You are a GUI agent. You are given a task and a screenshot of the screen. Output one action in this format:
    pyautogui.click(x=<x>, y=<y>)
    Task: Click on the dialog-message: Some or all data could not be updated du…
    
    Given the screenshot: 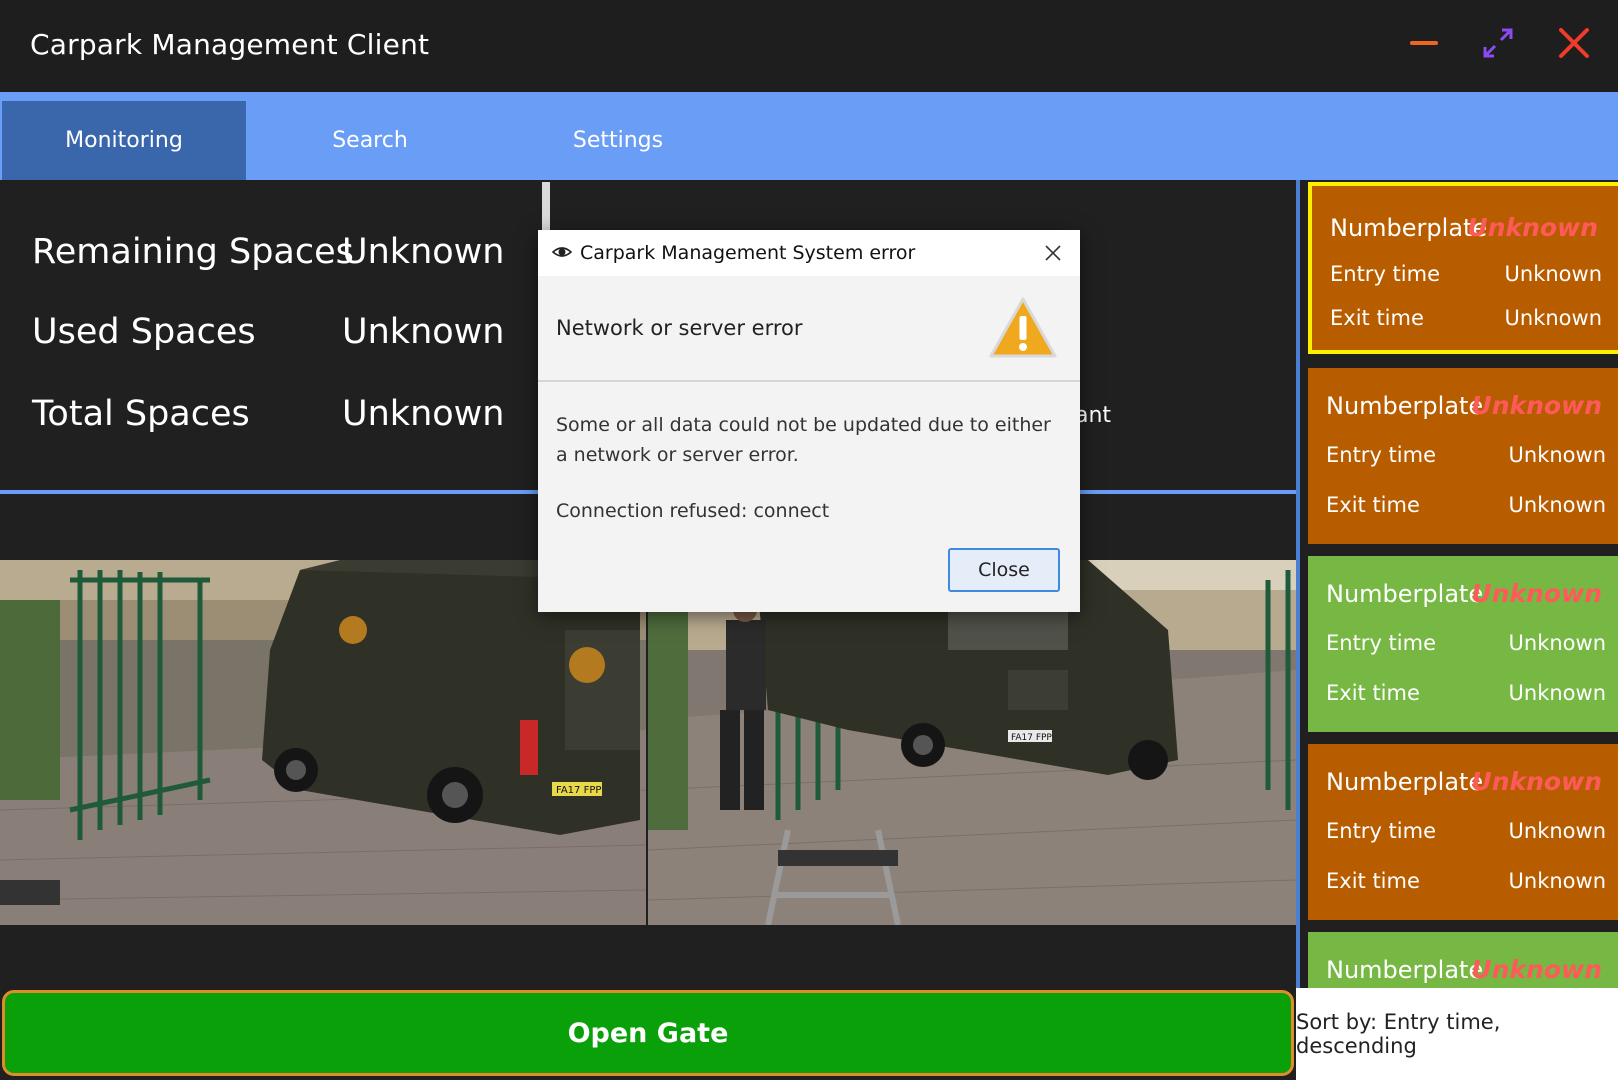 What is the action you would take?
    pyautogui.click(x=803, y=440)
    